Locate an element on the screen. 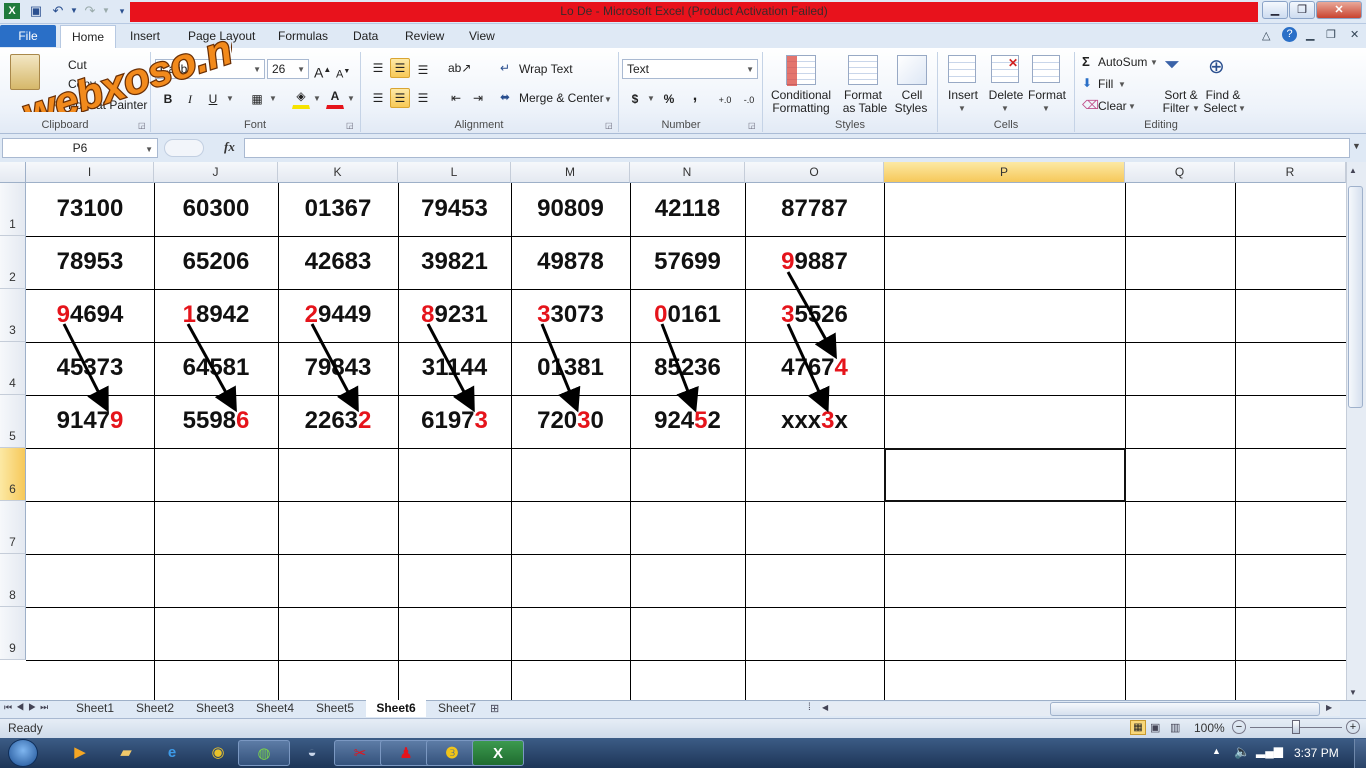 The width and height of the screenshot is (1366, 768). app-shield-icon: ◒ is located at coordinates (312, 753).